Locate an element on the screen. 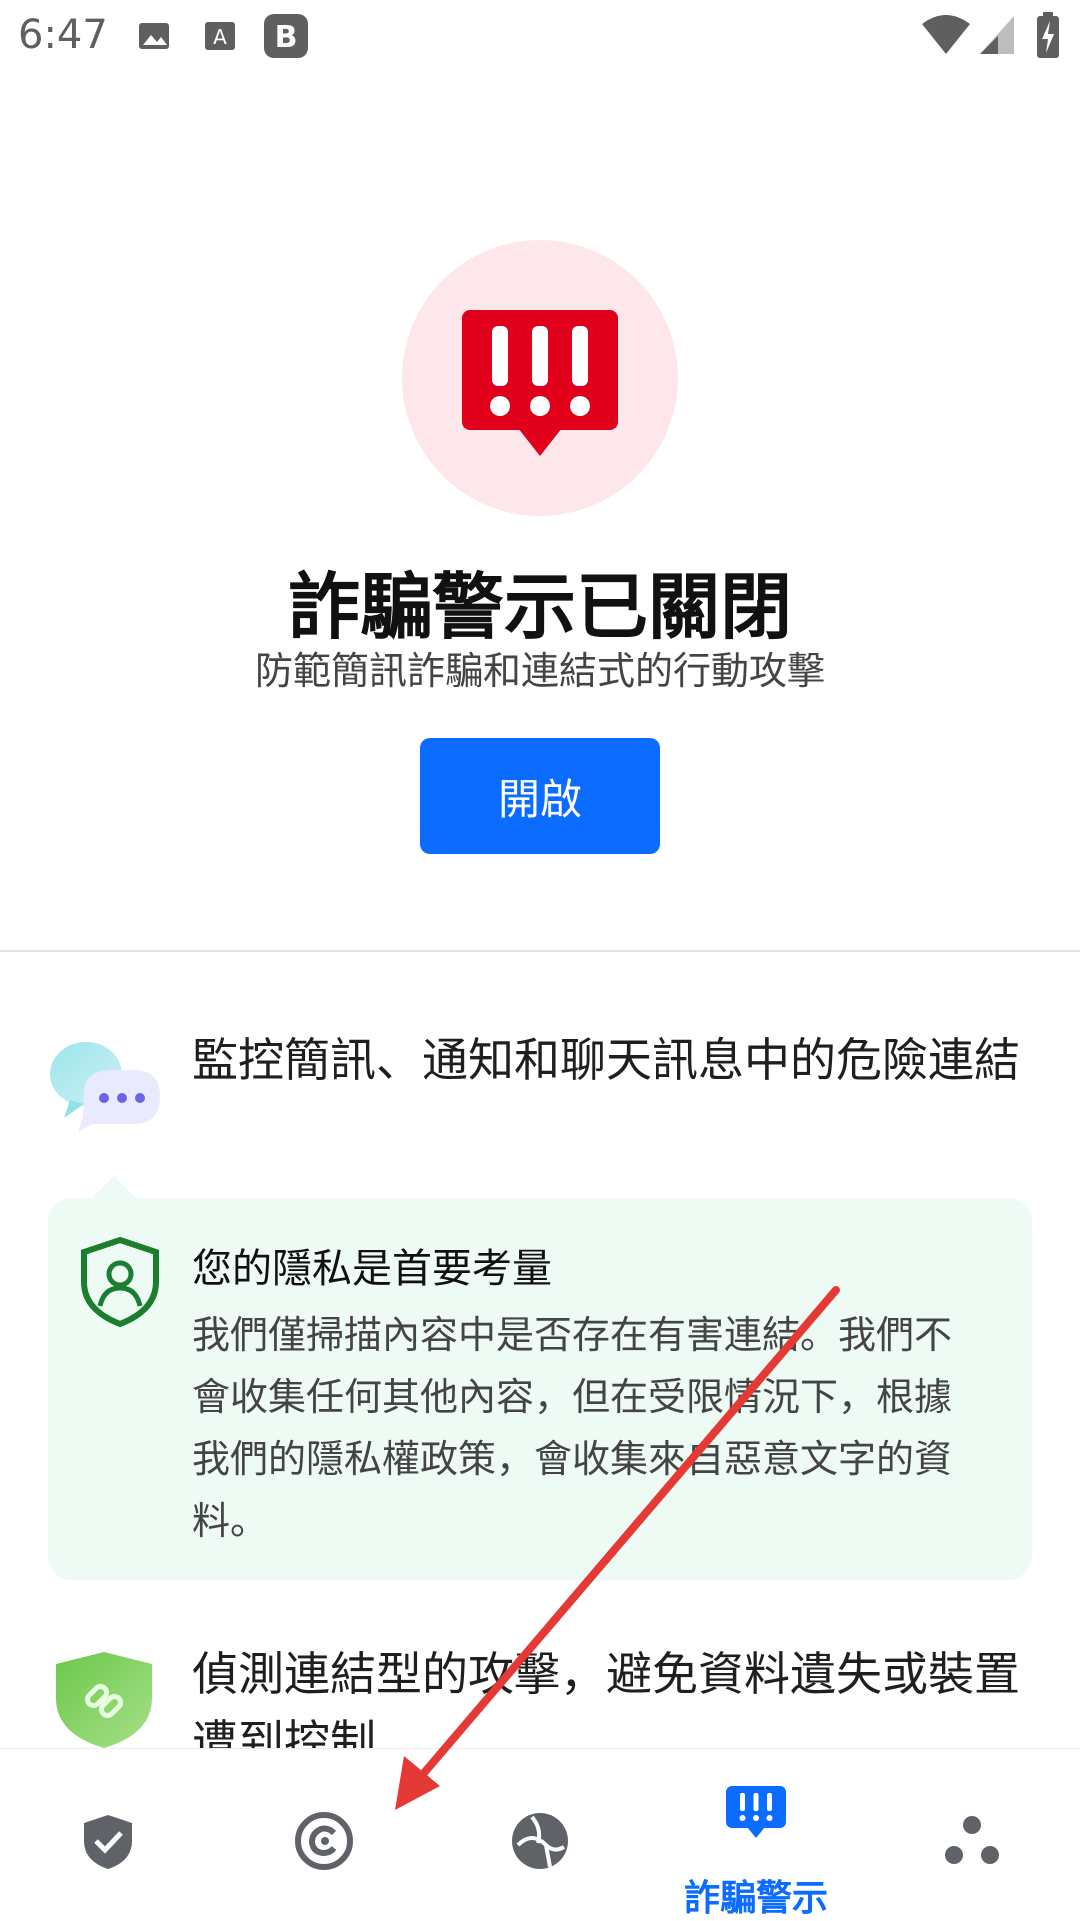  bottom-navigation: 詐騙警示 is located at coordinates (540, 1834).